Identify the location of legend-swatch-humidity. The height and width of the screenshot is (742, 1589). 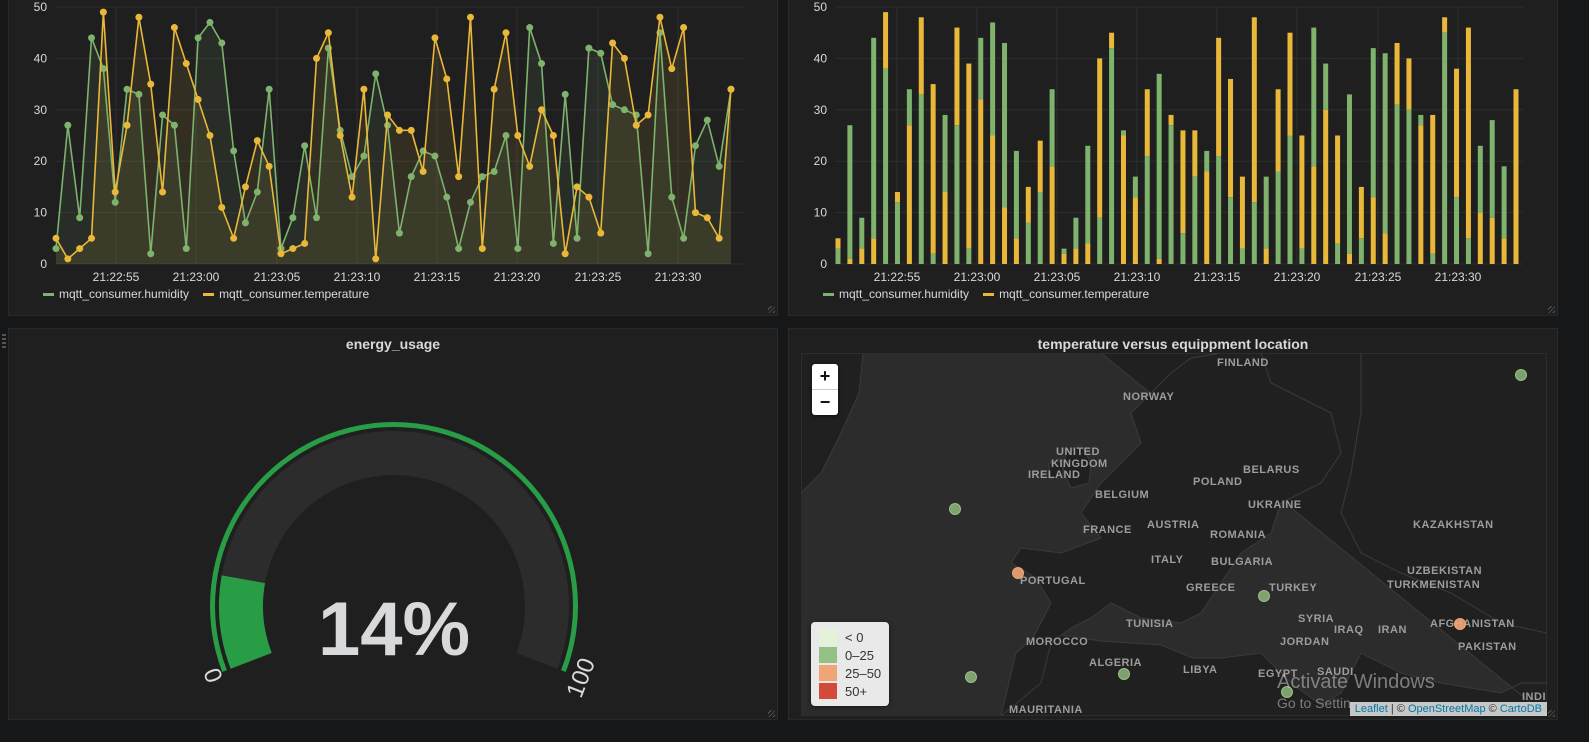
(828, 294).